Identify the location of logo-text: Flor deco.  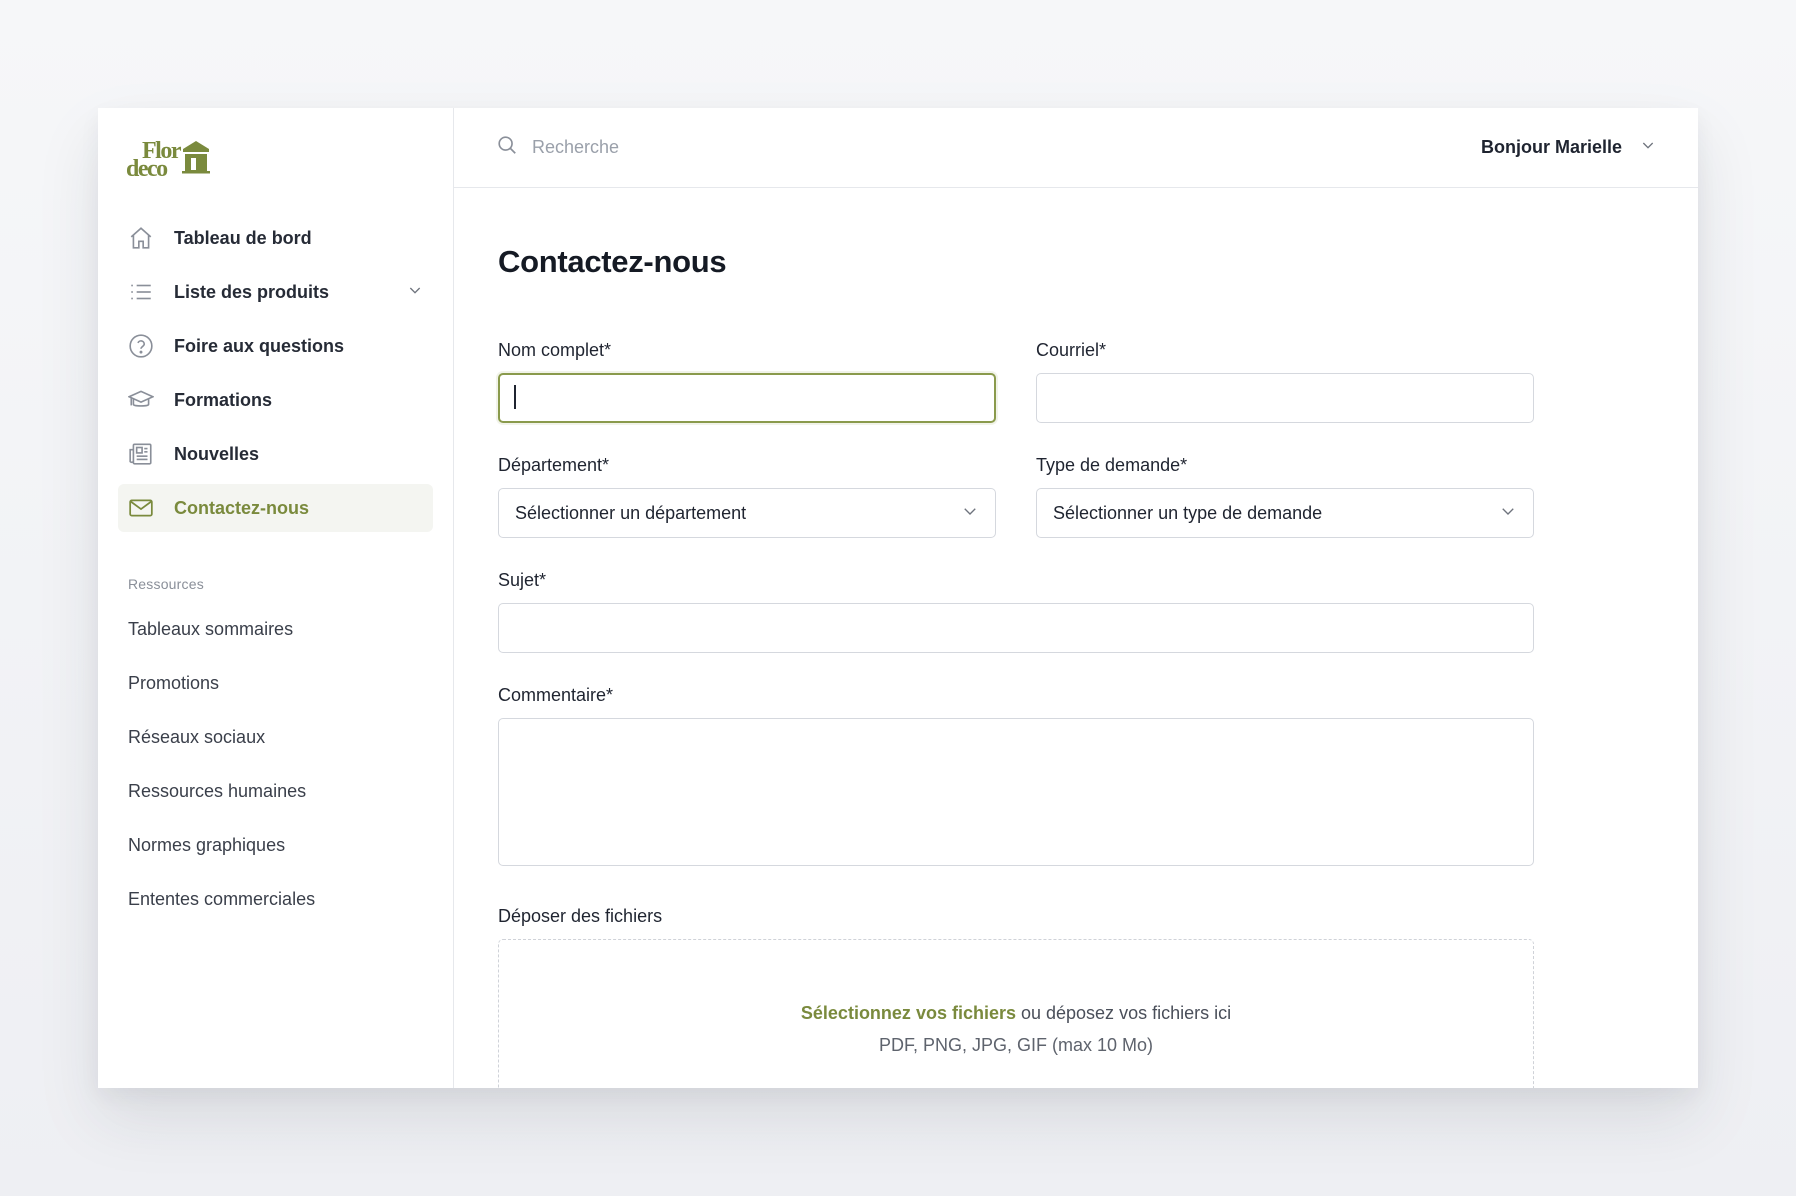
(153, 160).